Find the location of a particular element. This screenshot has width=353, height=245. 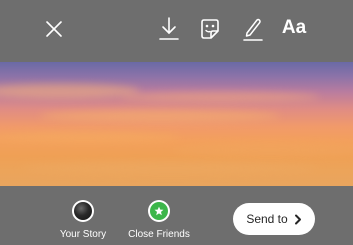

send-to-label: Send to is located at coordinates (267, 219).